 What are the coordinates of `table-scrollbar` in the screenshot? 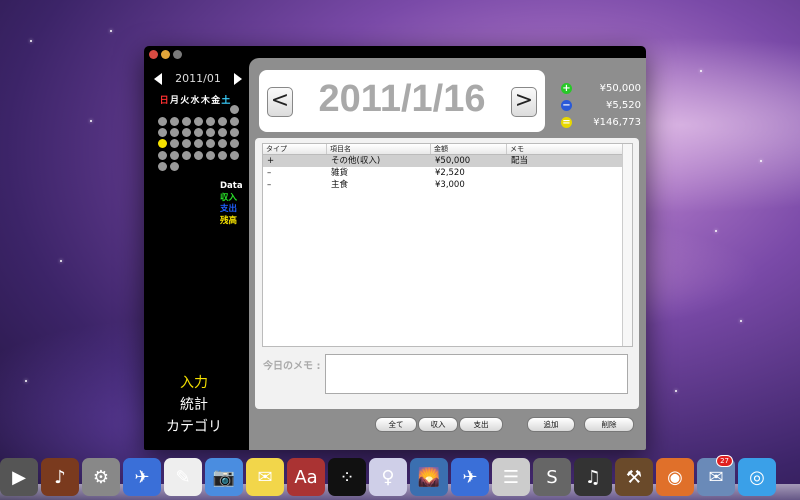 It's located at (627, 245).